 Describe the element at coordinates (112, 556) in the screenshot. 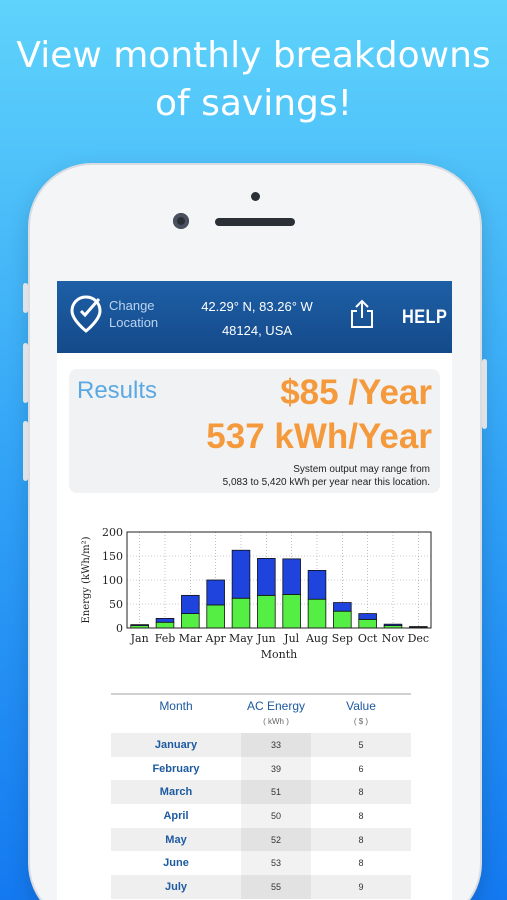

I see `y-tick-label: 150` at that location.